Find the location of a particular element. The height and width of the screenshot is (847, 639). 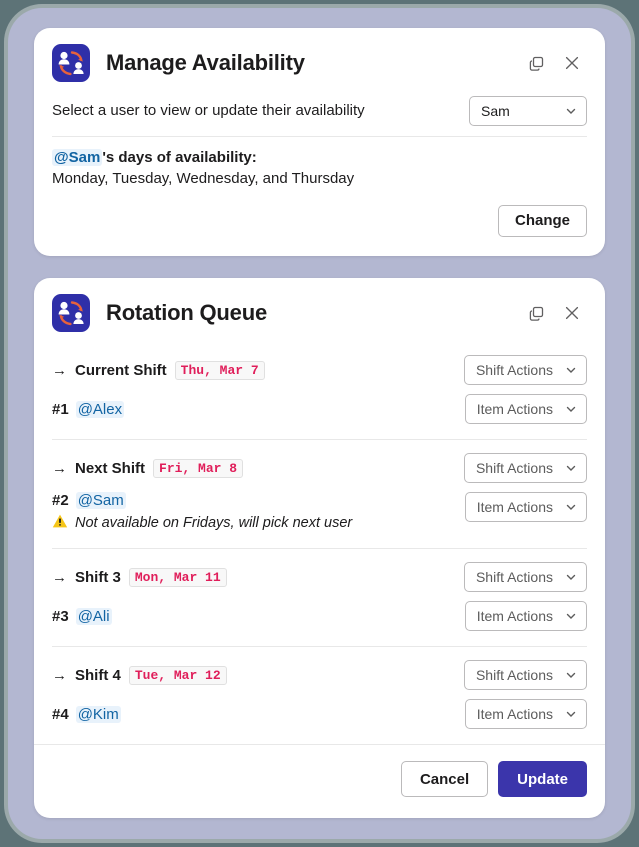

change-button: Change is located at coordinates (542, 220).